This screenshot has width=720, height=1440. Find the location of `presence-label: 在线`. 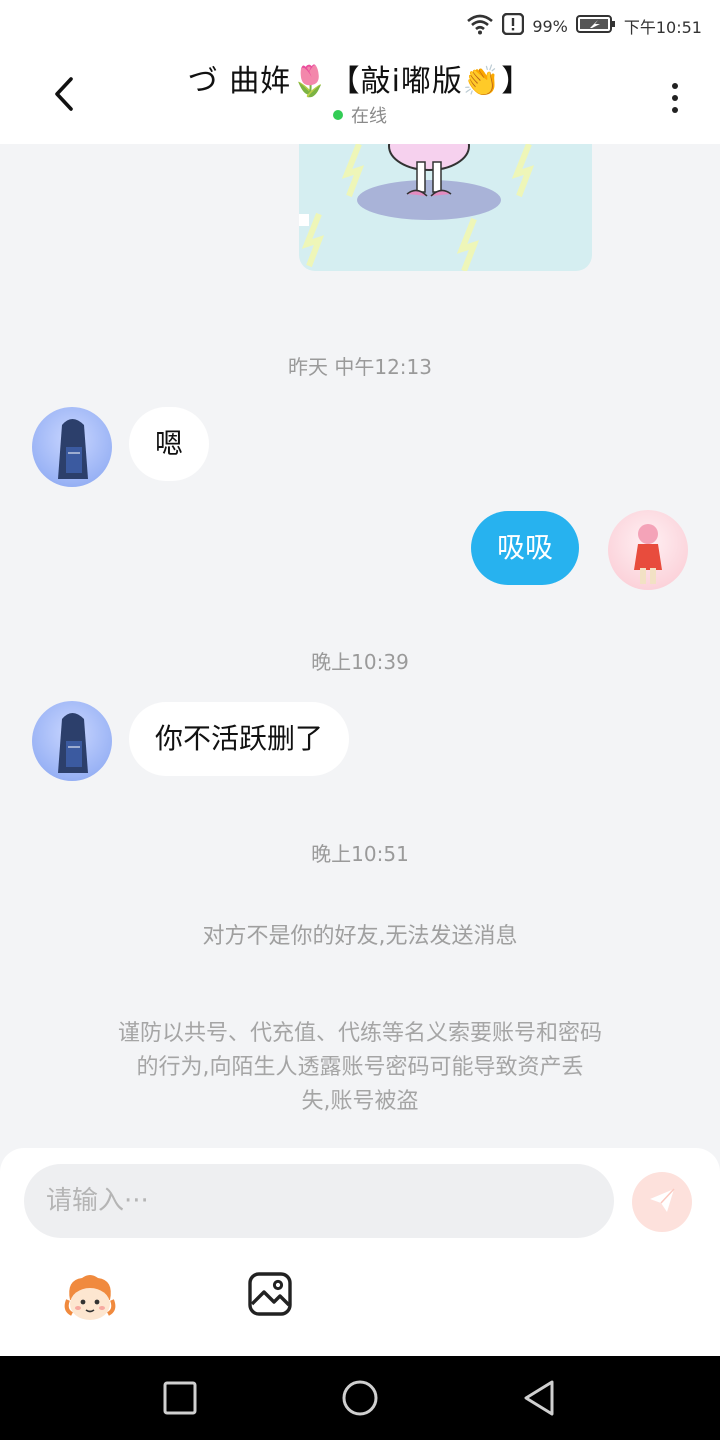

presence-label: 在线 is located at coordinates (369, 116).